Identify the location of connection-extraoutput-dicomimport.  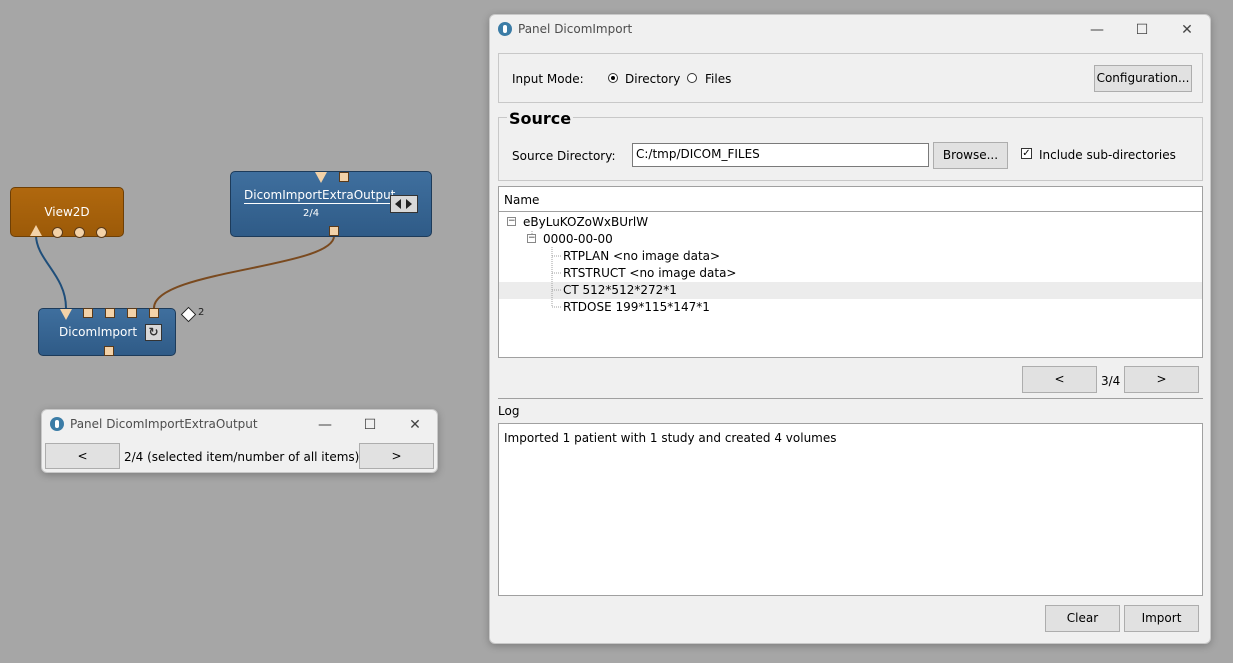
(244, 272).